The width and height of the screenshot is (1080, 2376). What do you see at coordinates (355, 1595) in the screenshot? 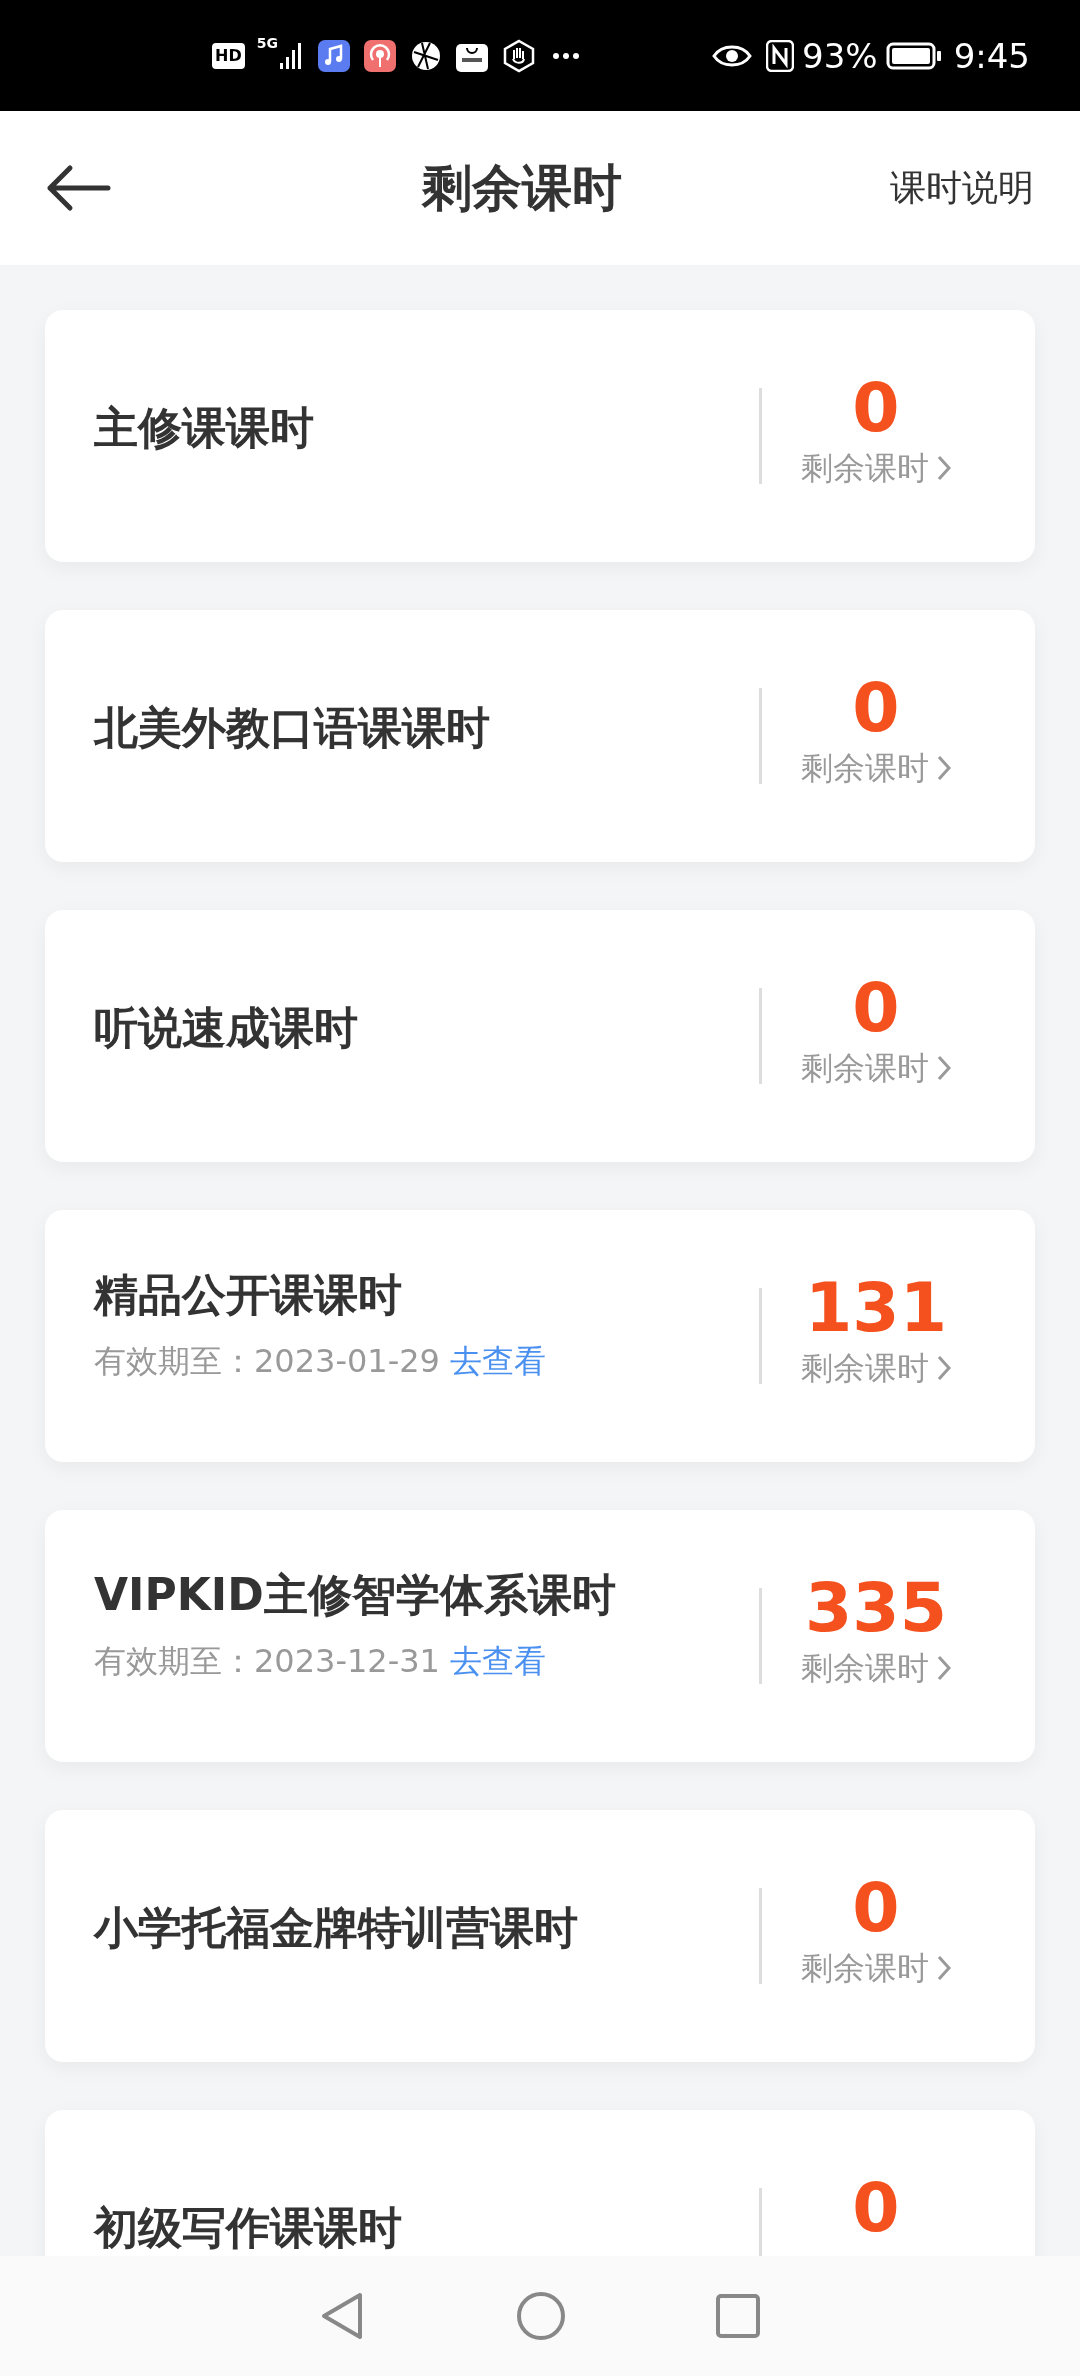
I see `course-title: VIPKID主修智学体系课时` at bounding box center [355, 1595].